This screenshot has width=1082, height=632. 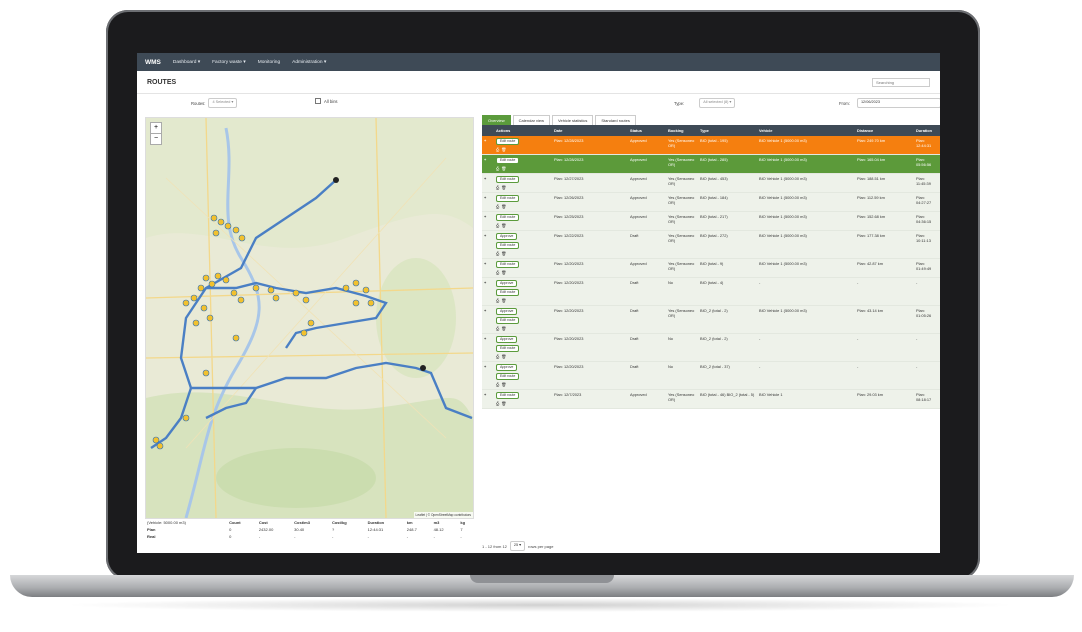 I want to click on col-actions: Actions, so click(x=523, y=130).